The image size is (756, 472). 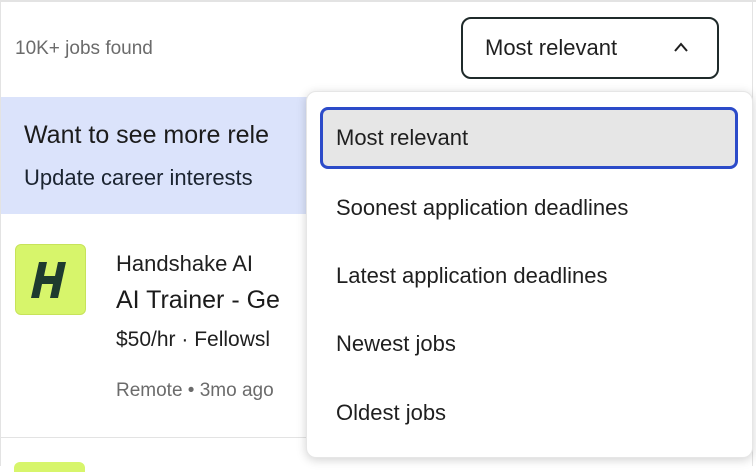 I want to click on chevron-up-icon, so click(x=681, y=47).